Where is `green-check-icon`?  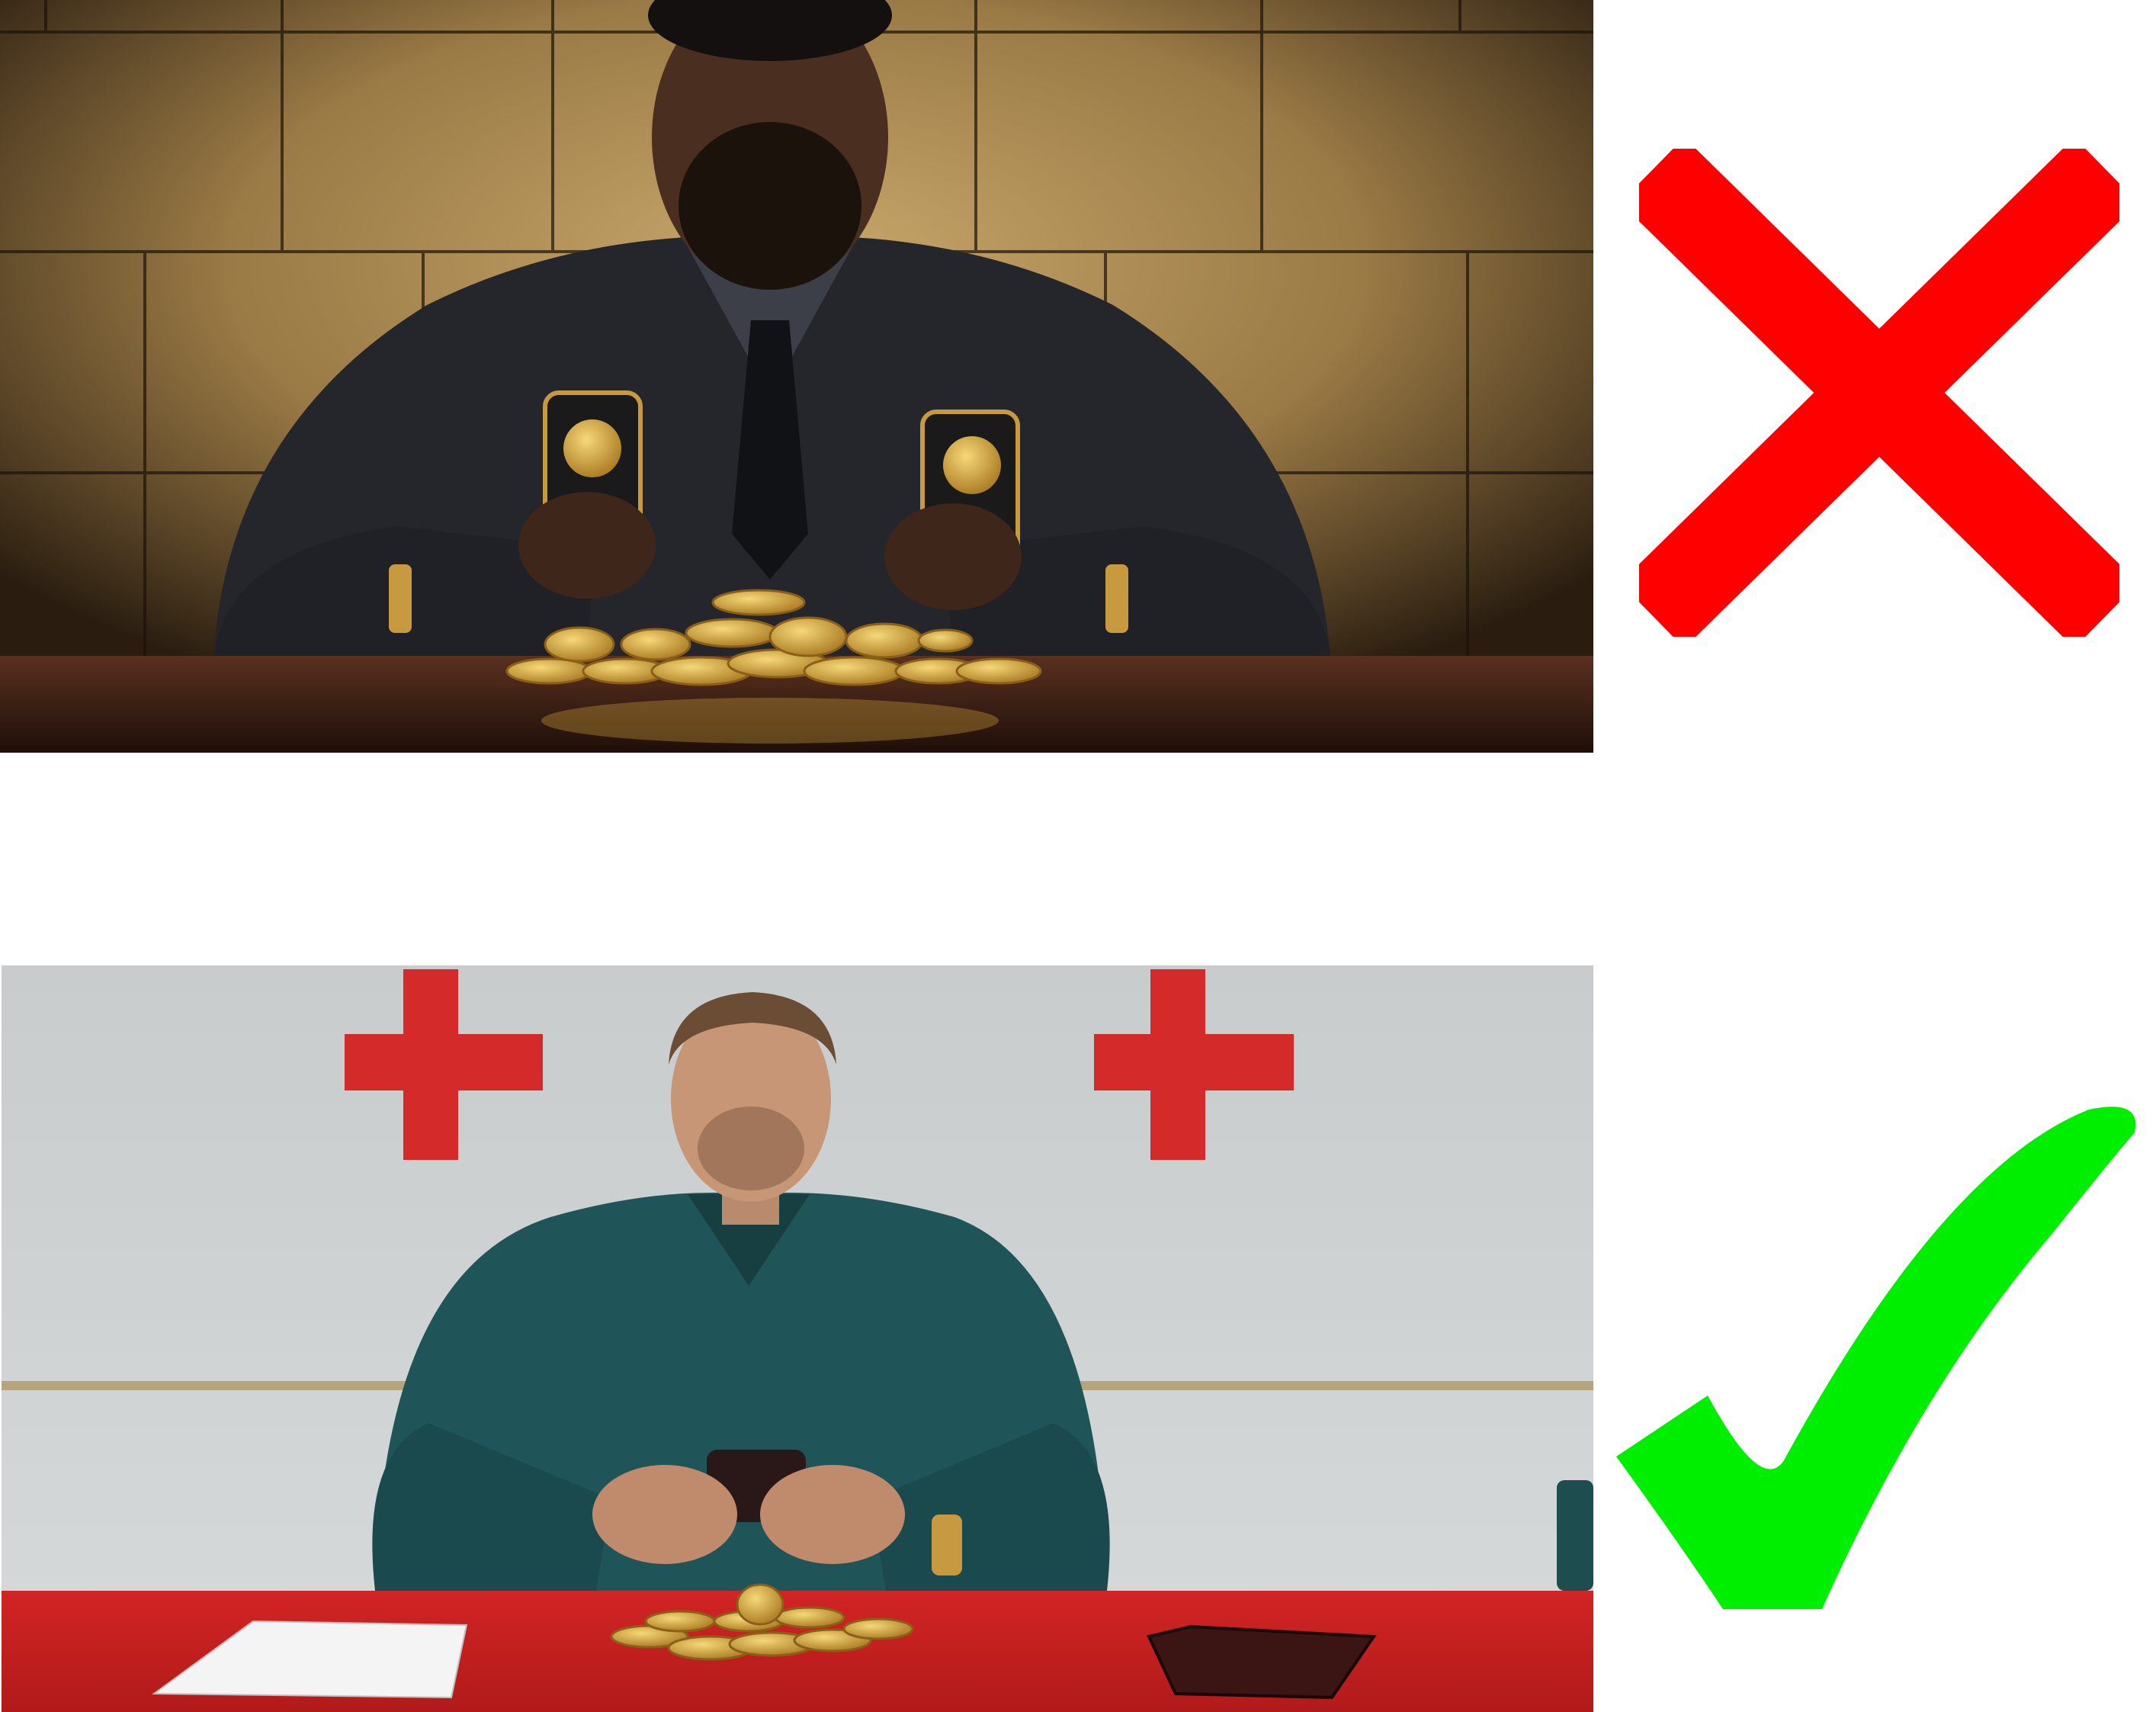
green-check-icon is located at coordinates (1883, 1365).